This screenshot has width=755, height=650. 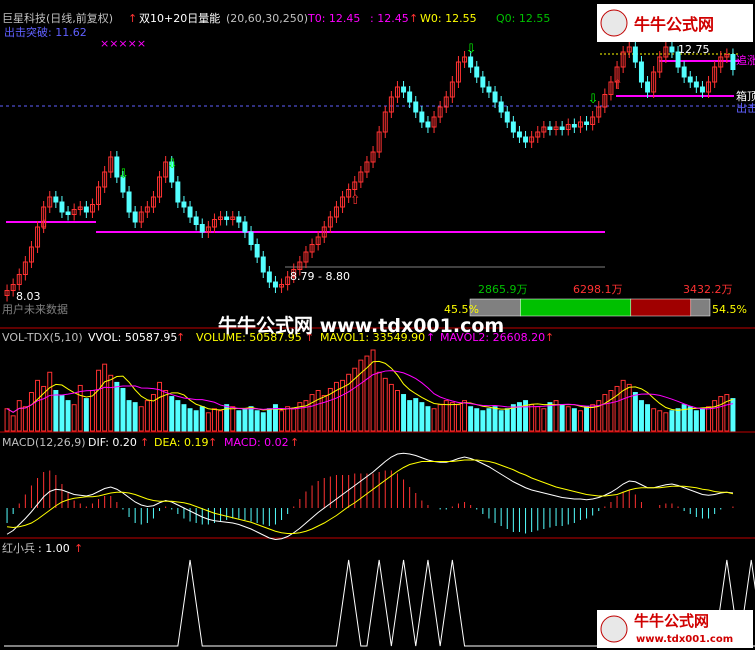 What do you see at coordinates (503, 289) in the screenshot?
I see `vol-left-value: 2865.9万` at bounding box center [503, 289].